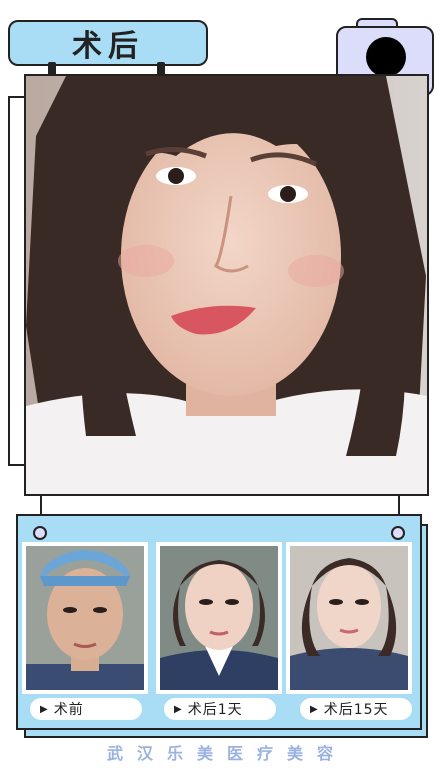  Describe the element at coordinates (86, 709) in the screenshot. I see `label-before: ▶ 术前` at that location.